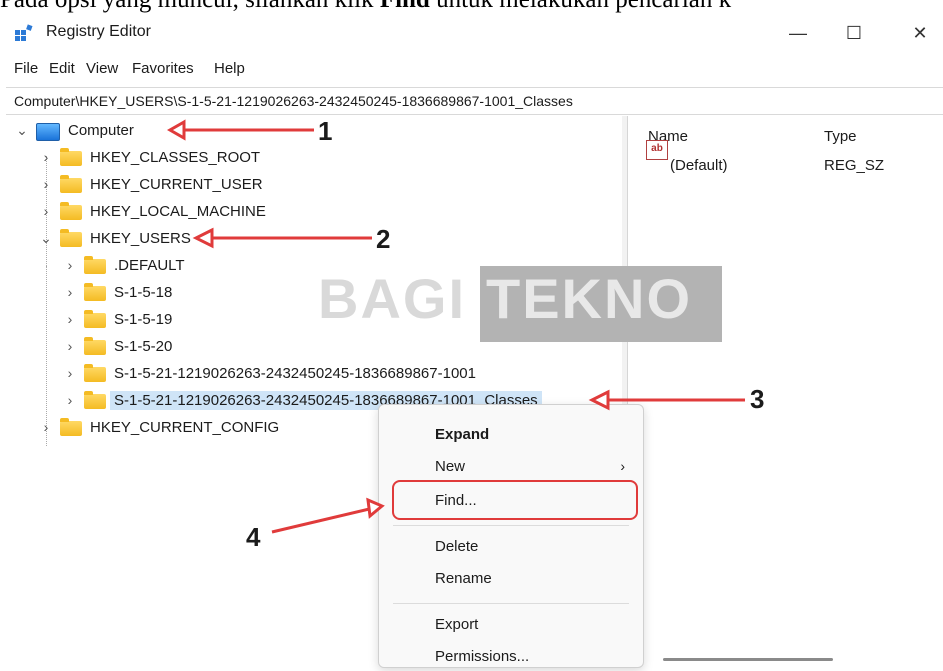  What do you see at coordinates (143, 292) in the screenshot?
I see `tree-node-label: S-1-5-18` at bounding box center [143, 292].